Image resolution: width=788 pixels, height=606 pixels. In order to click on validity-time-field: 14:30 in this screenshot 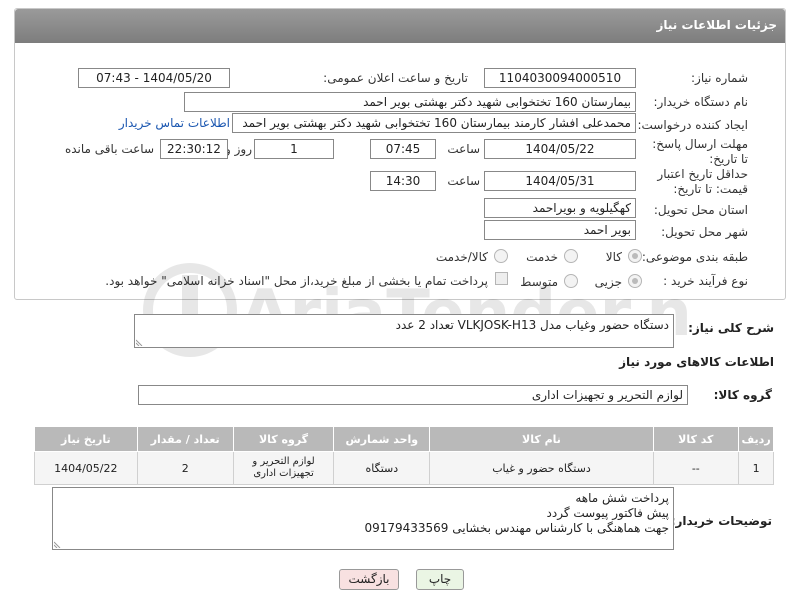, I will do `click(403, 181)`.